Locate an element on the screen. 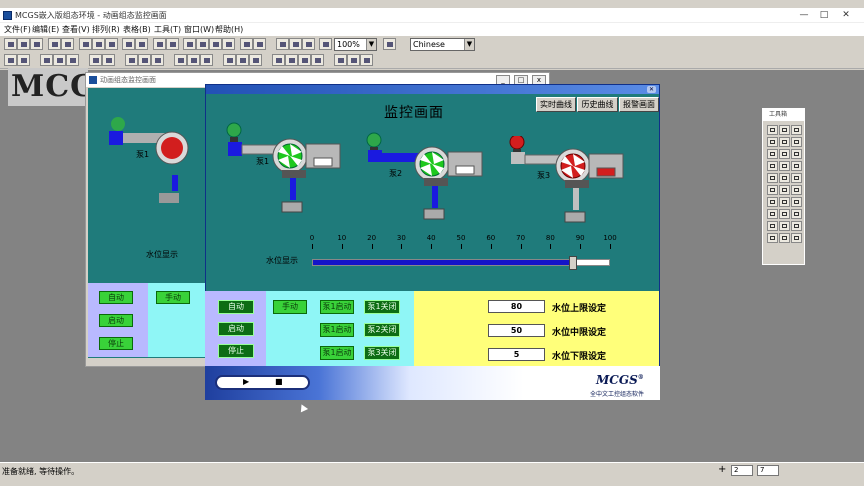 Image resolution: width=864 pixels, height=486 pixels. fill-color-icon is located at coordinates (46, 60).